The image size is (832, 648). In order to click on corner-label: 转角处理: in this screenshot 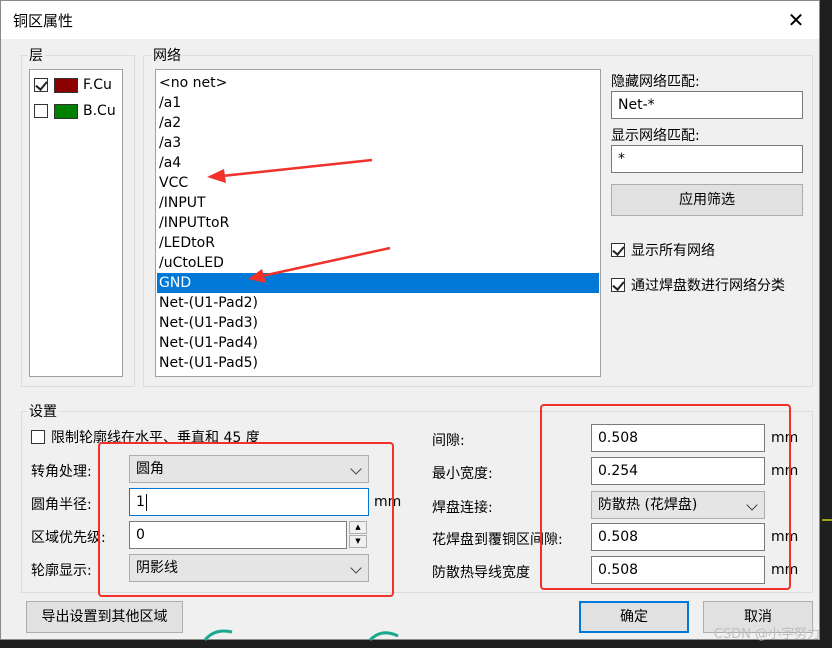, I will do `click(61, 472)`.